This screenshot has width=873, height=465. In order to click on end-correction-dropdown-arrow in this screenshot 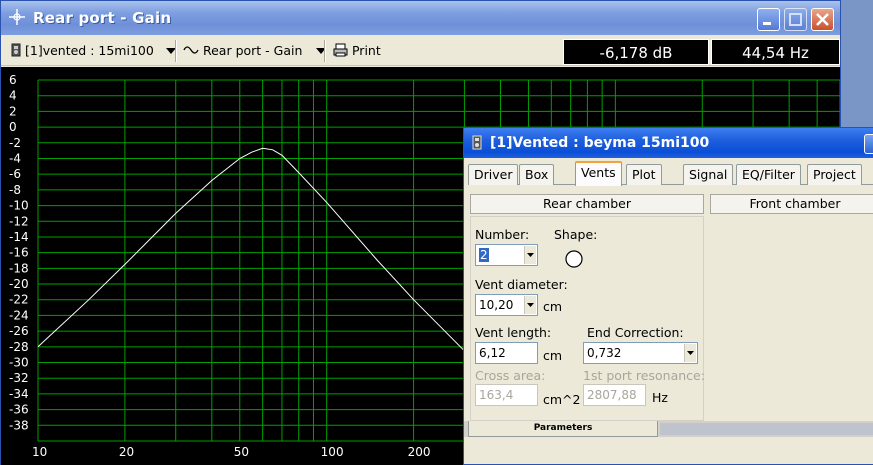, I will do `click(690, 353)`.